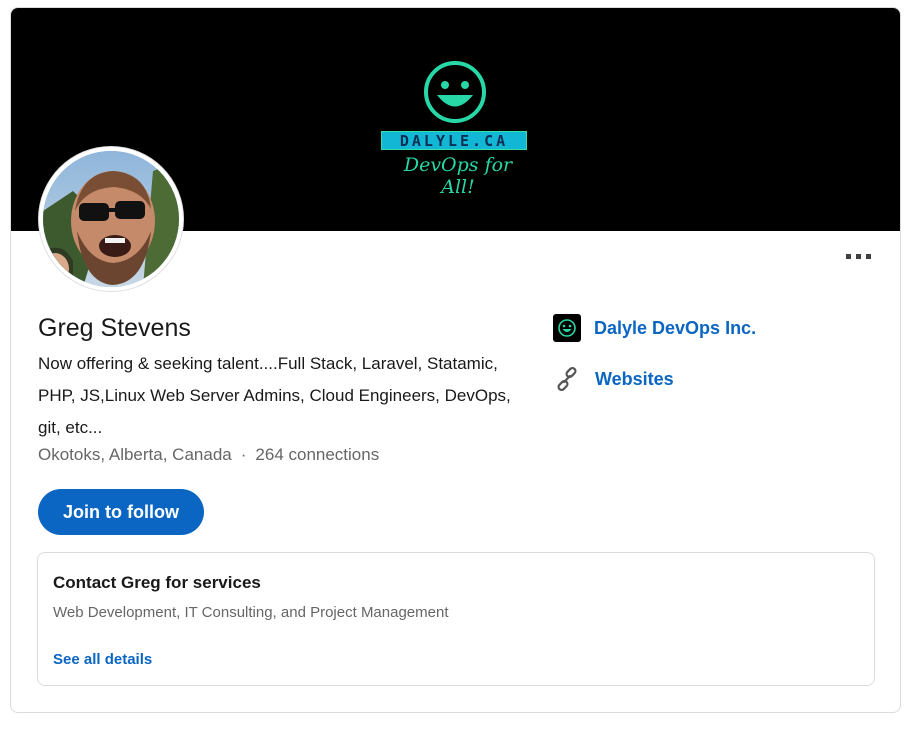 The height and width of the screenshot is (740, 918). What do you see at coordinates (102, 659) in the screenshot?
I see `see-all-details-link: See all details` at bounding box center [102, 659].